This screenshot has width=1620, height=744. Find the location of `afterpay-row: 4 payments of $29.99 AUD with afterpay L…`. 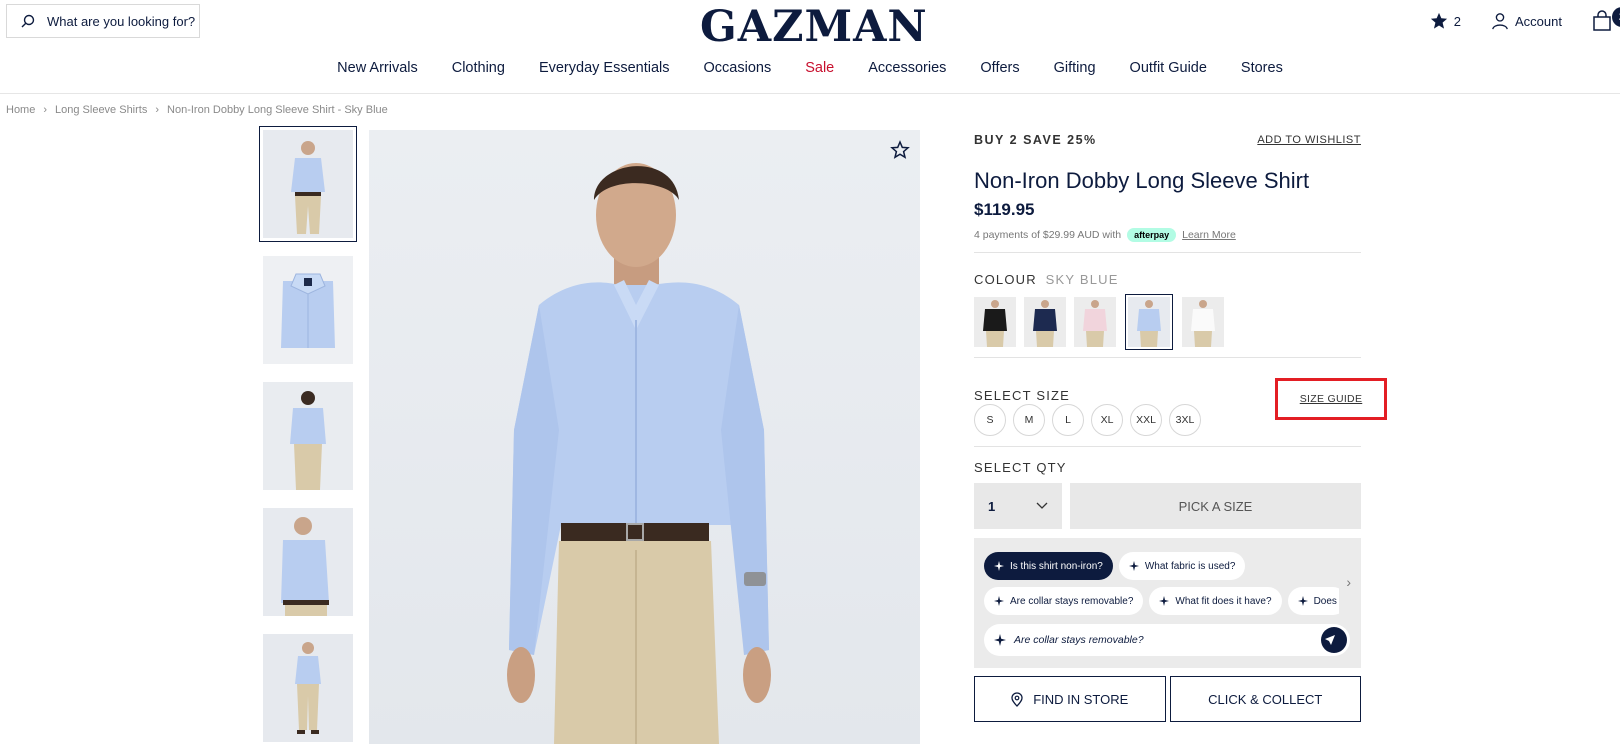

afterpay-row: 4 payments of $29.99 AUD with afterpay L… is located at coordinates (1167, 235).